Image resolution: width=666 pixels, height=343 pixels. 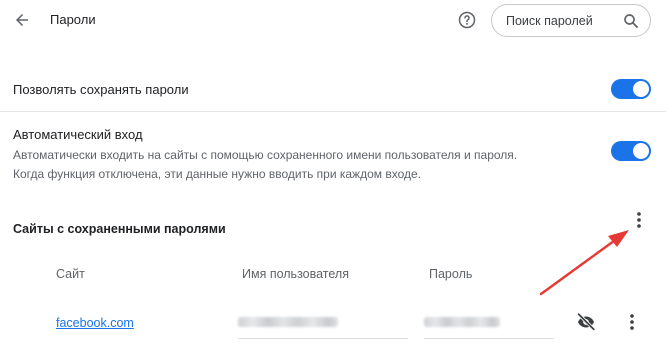 What do you see at coordinates (73, 19) in the screenshot?
I see `page-title: Пароли` at bounding box center [73, 19].